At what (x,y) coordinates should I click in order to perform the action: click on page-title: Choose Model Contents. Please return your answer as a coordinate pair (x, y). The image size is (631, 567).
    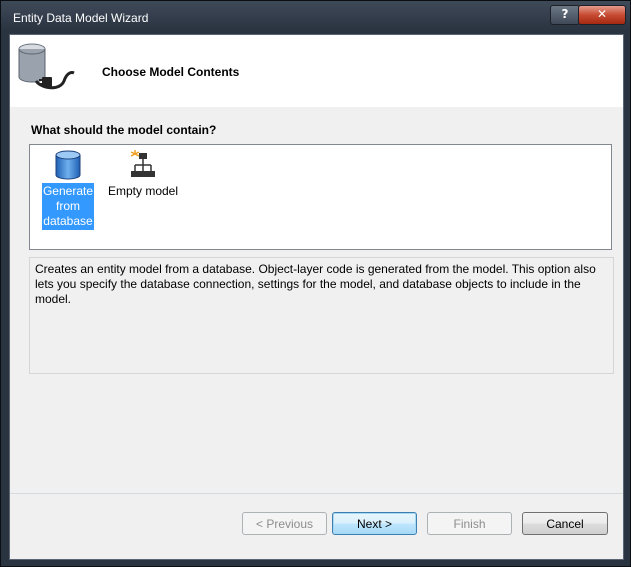
    Looking at the image, I should click on (171, 72).